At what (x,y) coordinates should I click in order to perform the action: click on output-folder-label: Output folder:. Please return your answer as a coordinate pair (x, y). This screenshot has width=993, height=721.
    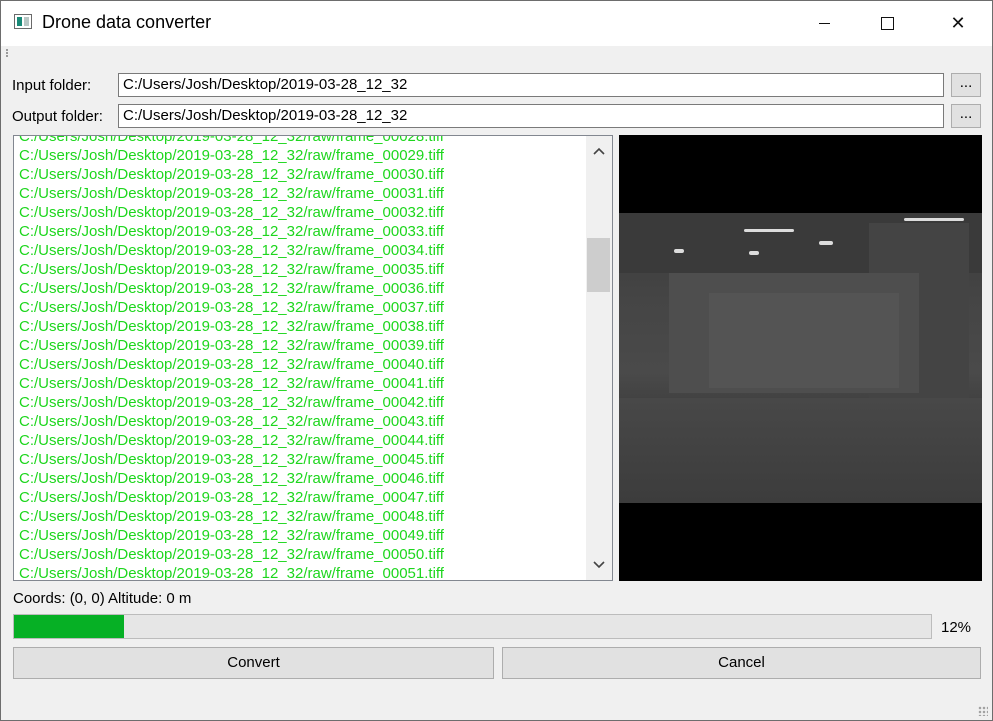
    Looking at the image, I should click on (57, 116).